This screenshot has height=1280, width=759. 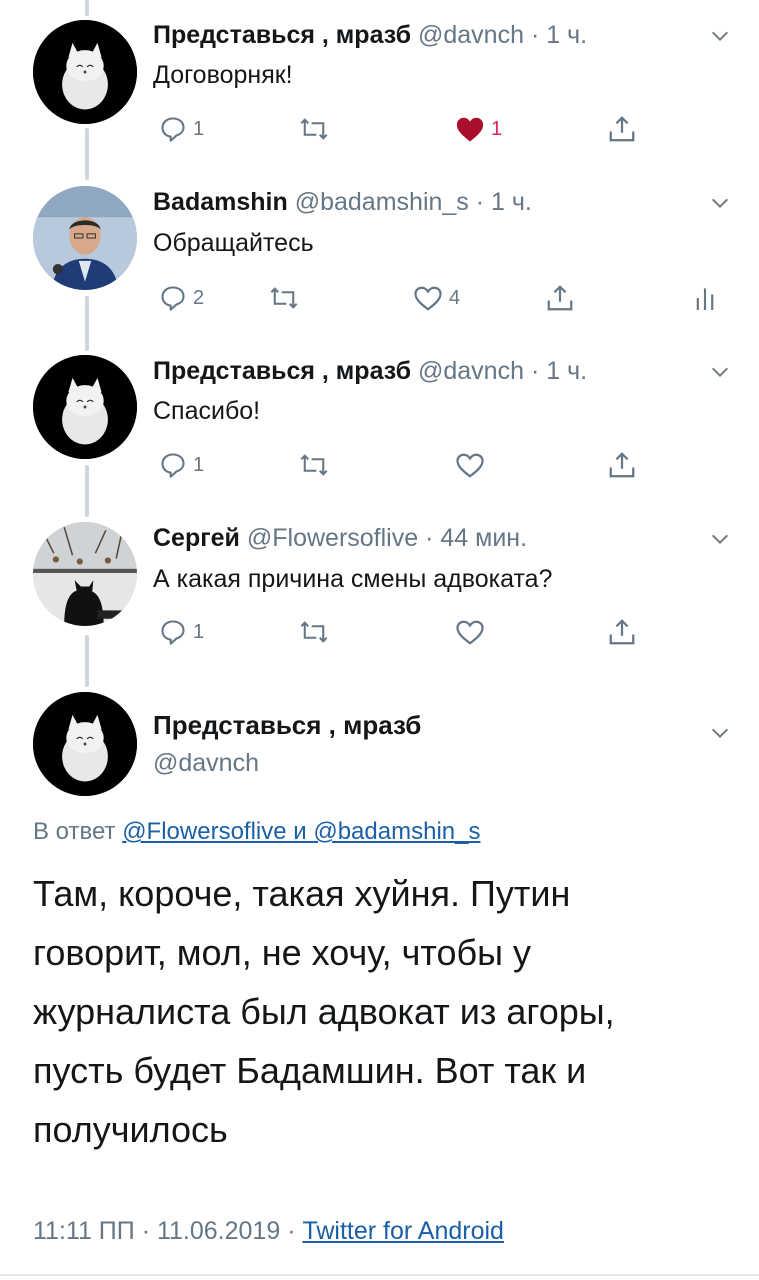 I want to click on tweet-text: Договорняк!, so click(x=223, y=75).